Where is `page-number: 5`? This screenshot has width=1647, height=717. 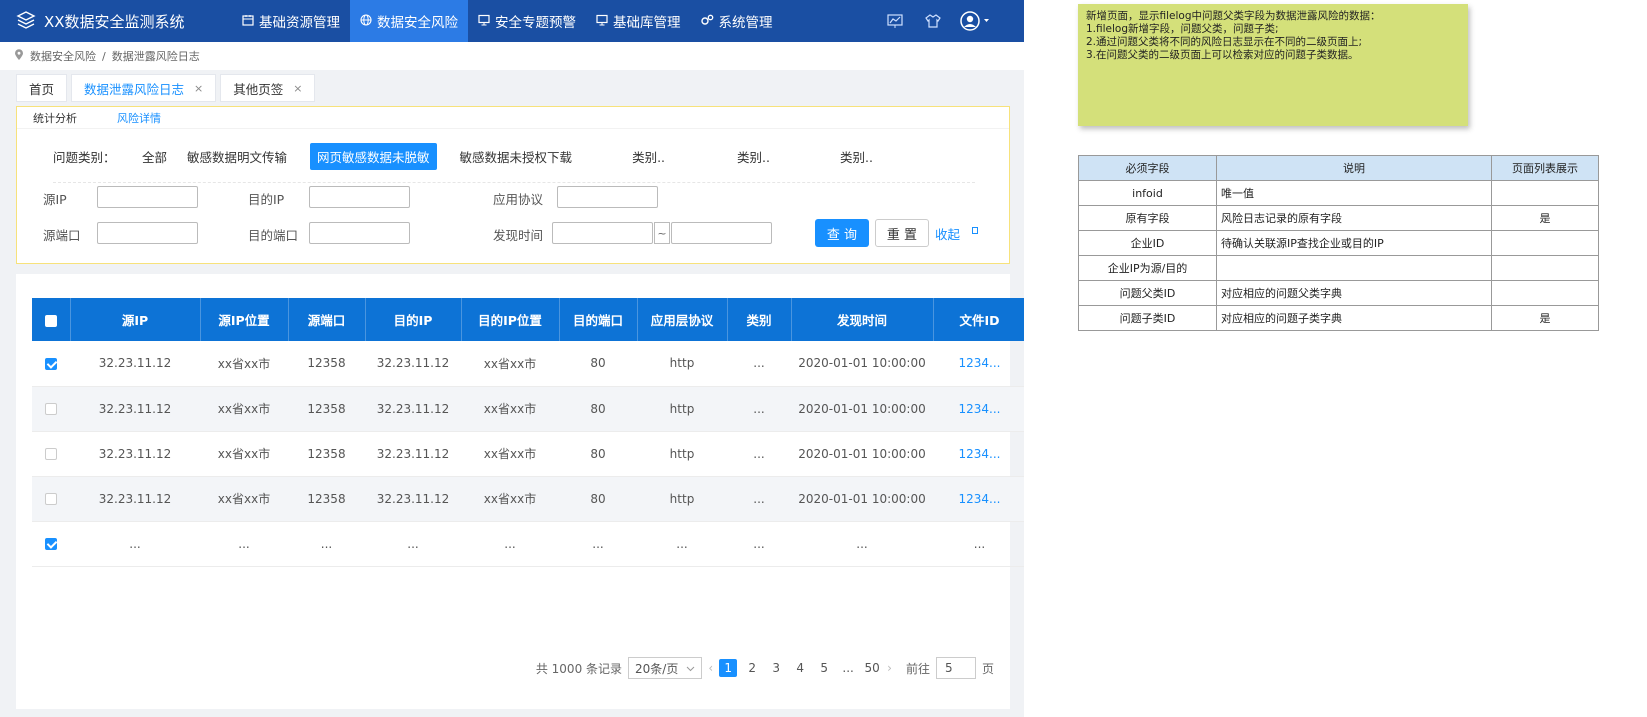
page-number: 5 is located at coordinates (824, 668).